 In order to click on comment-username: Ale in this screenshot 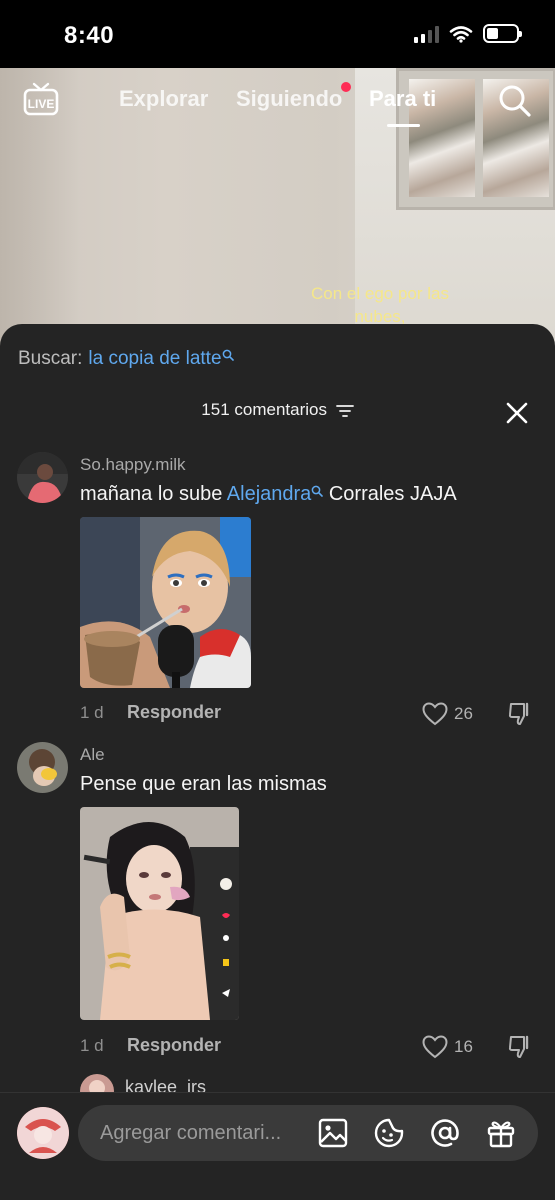, I will do `click(92, 755)`.